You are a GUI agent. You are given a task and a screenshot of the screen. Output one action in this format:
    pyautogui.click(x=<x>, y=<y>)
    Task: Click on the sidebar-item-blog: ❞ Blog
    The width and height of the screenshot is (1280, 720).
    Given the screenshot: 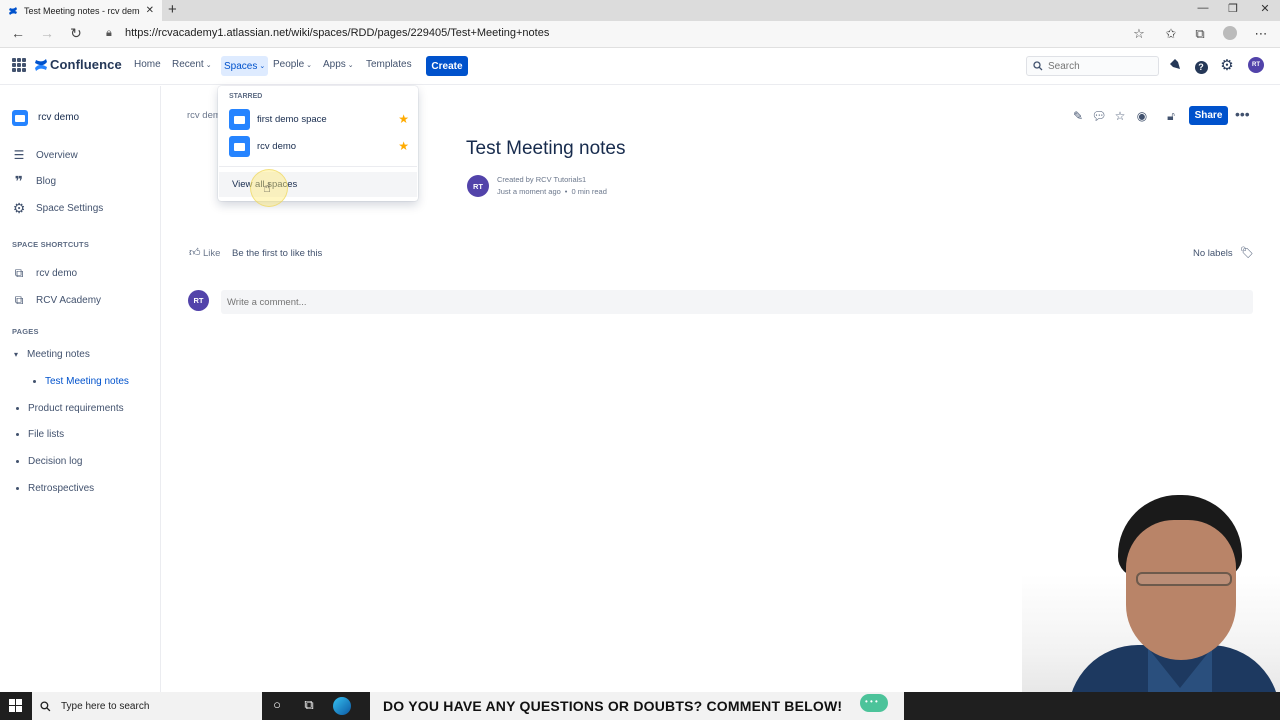 What is the action you would take?
    pyautogui.click(x=34, y=181)
    